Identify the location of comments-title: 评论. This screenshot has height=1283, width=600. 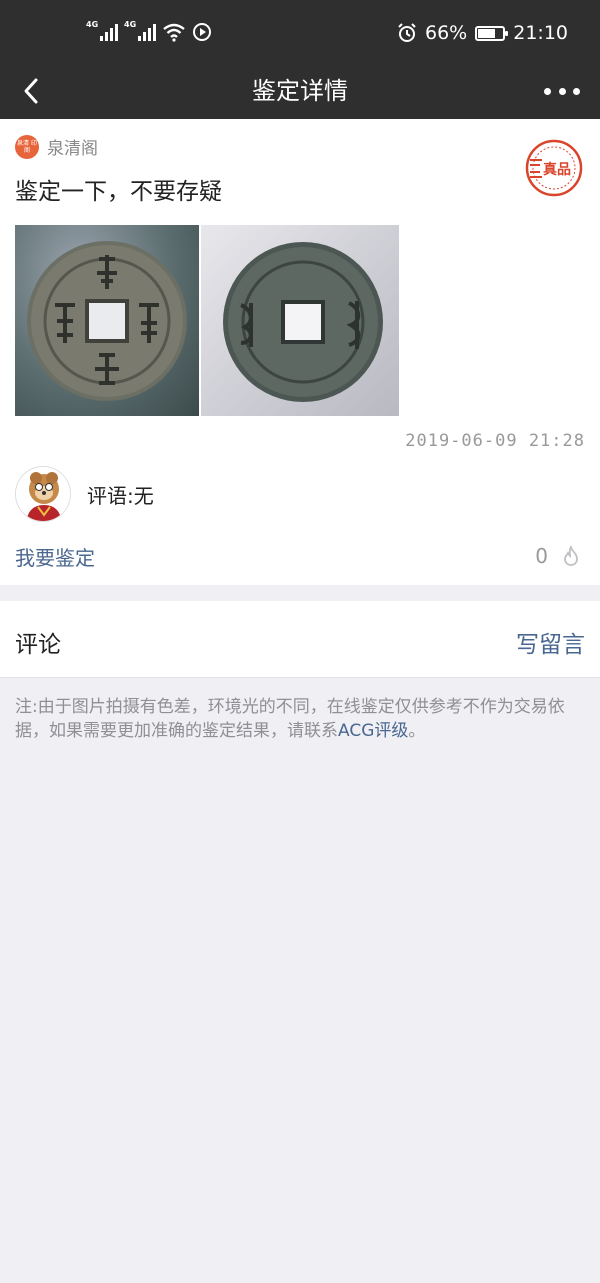
(38, 645).